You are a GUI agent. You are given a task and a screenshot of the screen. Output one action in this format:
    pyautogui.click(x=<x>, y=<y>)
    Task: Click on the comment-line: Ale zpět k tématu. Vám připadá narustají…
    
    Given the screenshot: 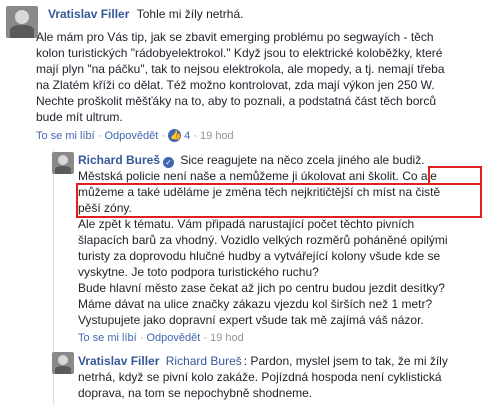 What is the action you would take?
    pyautogui.click(x=246, y=224)
    